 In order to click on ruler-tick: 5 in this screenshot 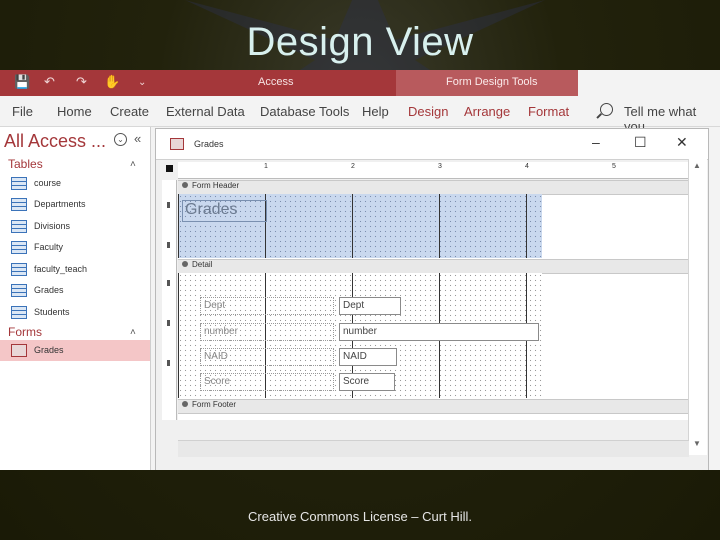, I will do `click(614, 166)`.